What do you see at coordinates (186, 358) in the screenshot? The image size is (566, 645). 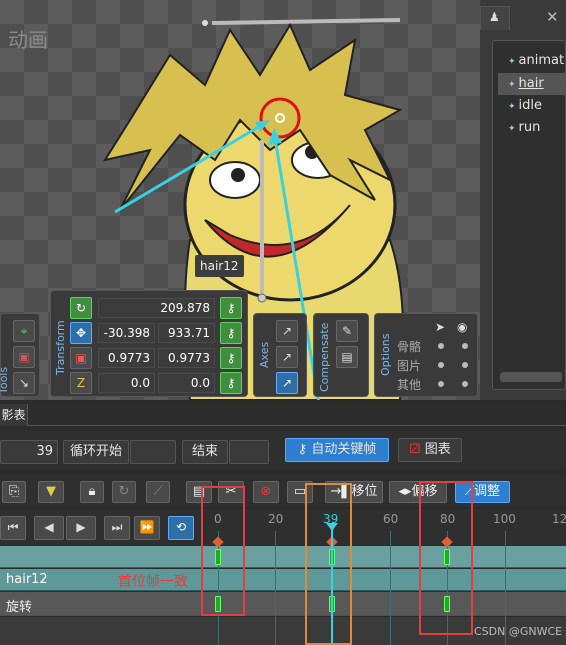 I see `scale-y-field: 0.9773` at bounding box center [186, 358].